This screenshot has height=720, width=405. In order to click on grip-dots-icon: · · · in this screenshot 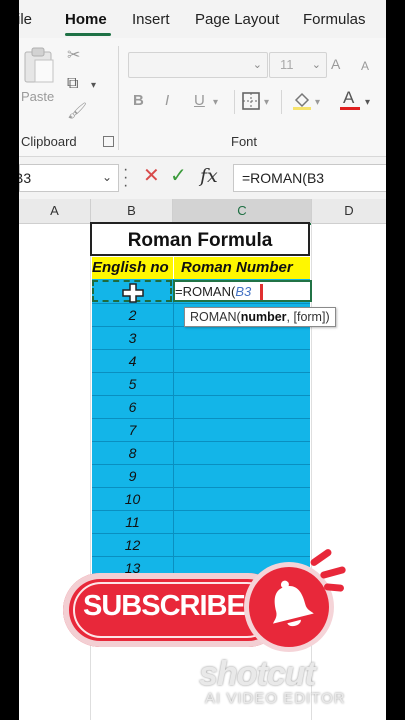, I will do `click(125, 177)`.